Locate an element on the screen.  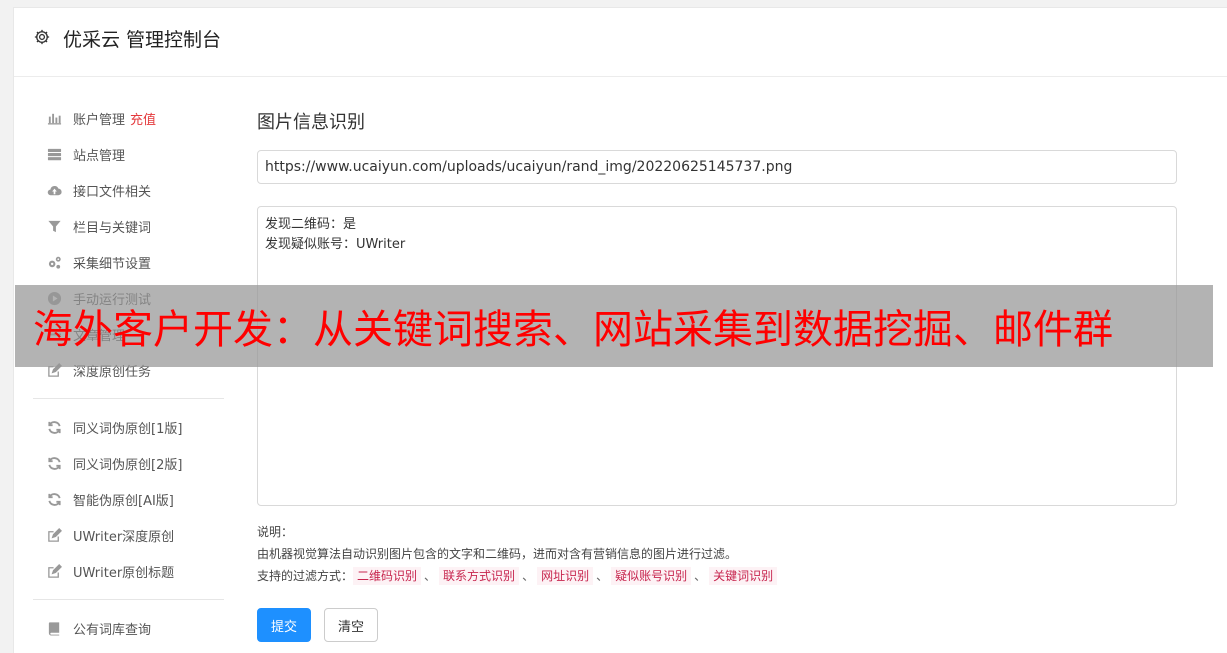
sidebar-item-label: 智能伪原创[AI版] is located at coordinates (123, 501).